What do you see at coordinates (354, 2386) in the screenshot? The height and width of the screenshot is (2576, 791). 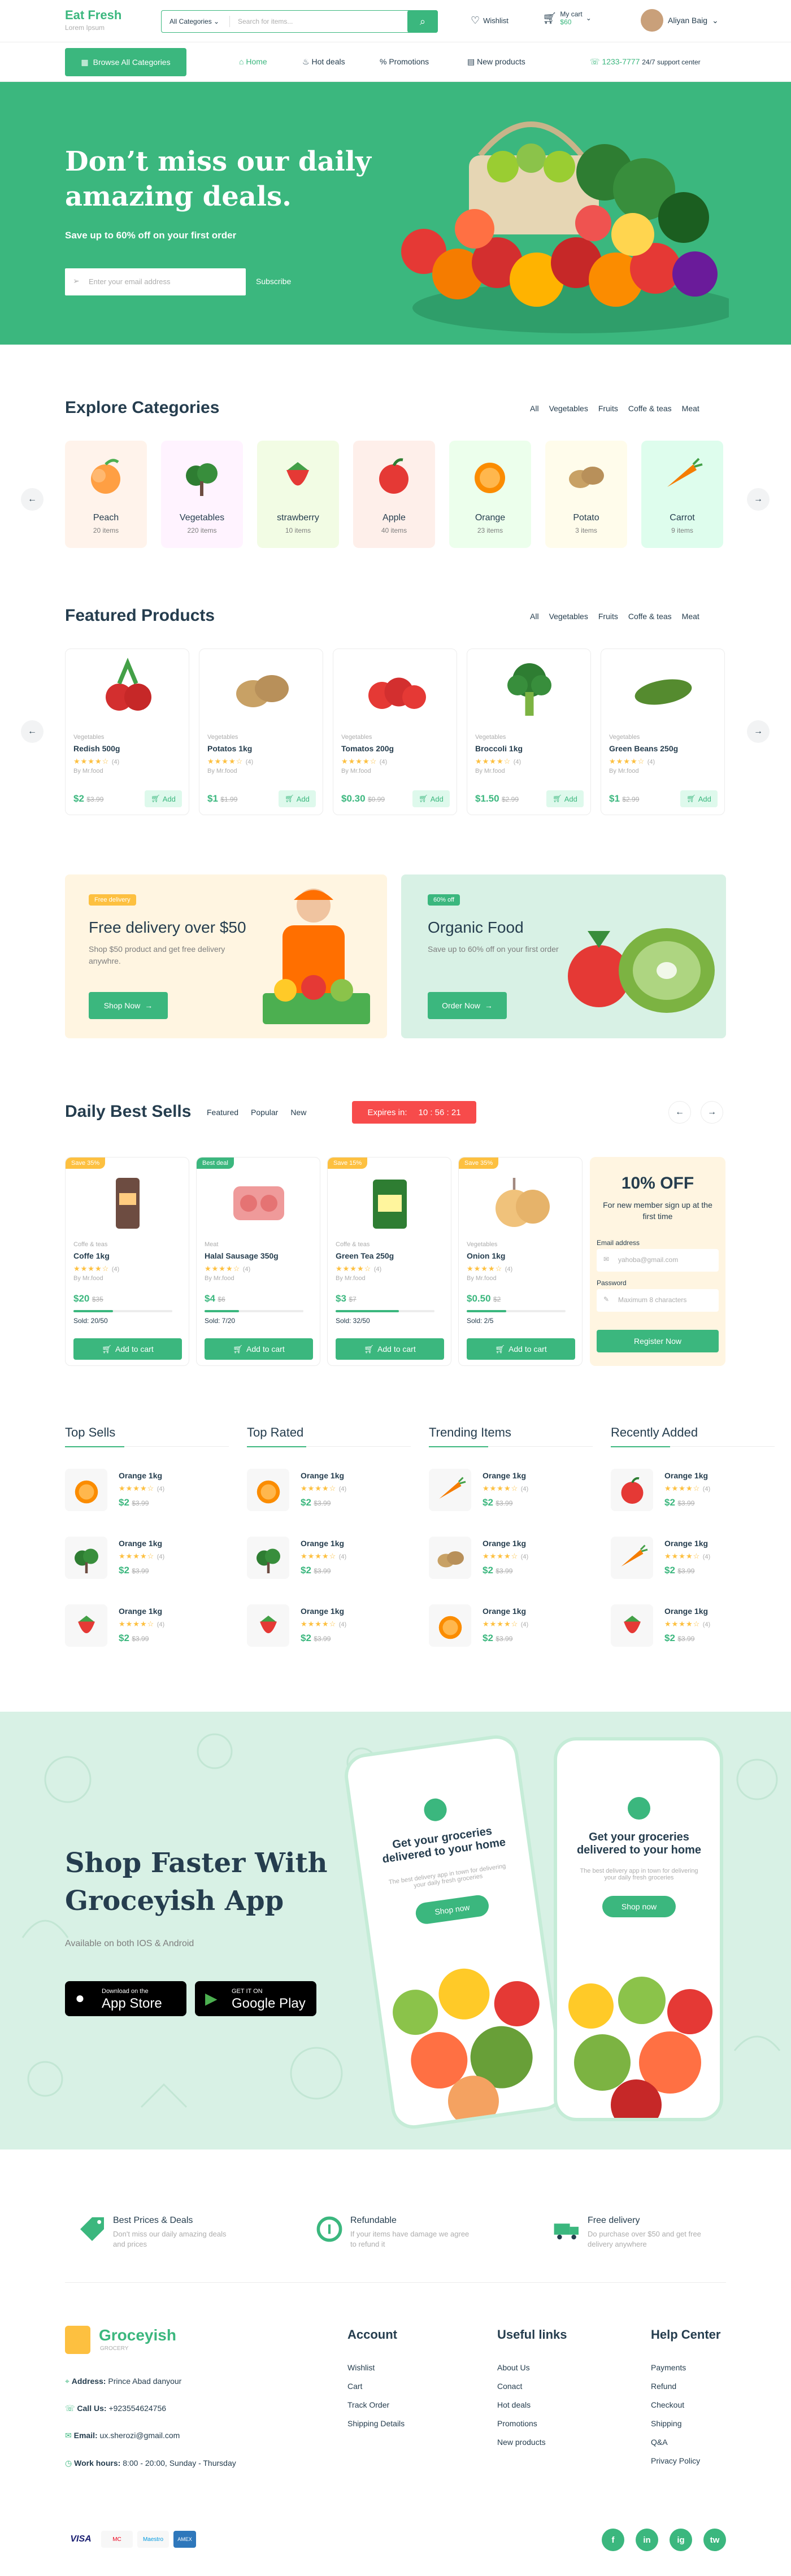 I see `footer-link: Cart` at bounding box center [354, 2386].